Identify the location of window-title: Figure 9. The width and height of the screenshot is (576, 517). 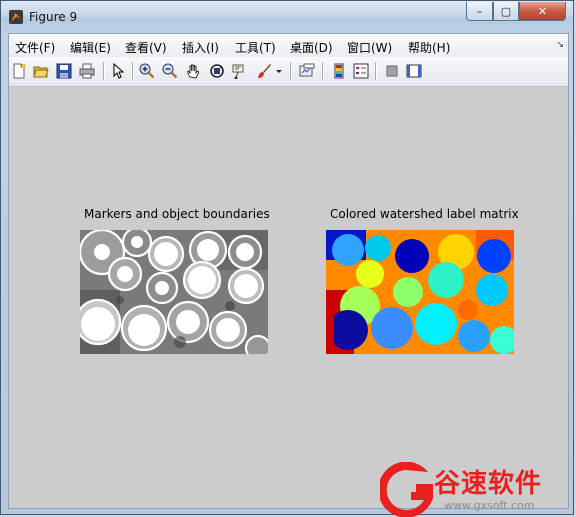
(53, 17).